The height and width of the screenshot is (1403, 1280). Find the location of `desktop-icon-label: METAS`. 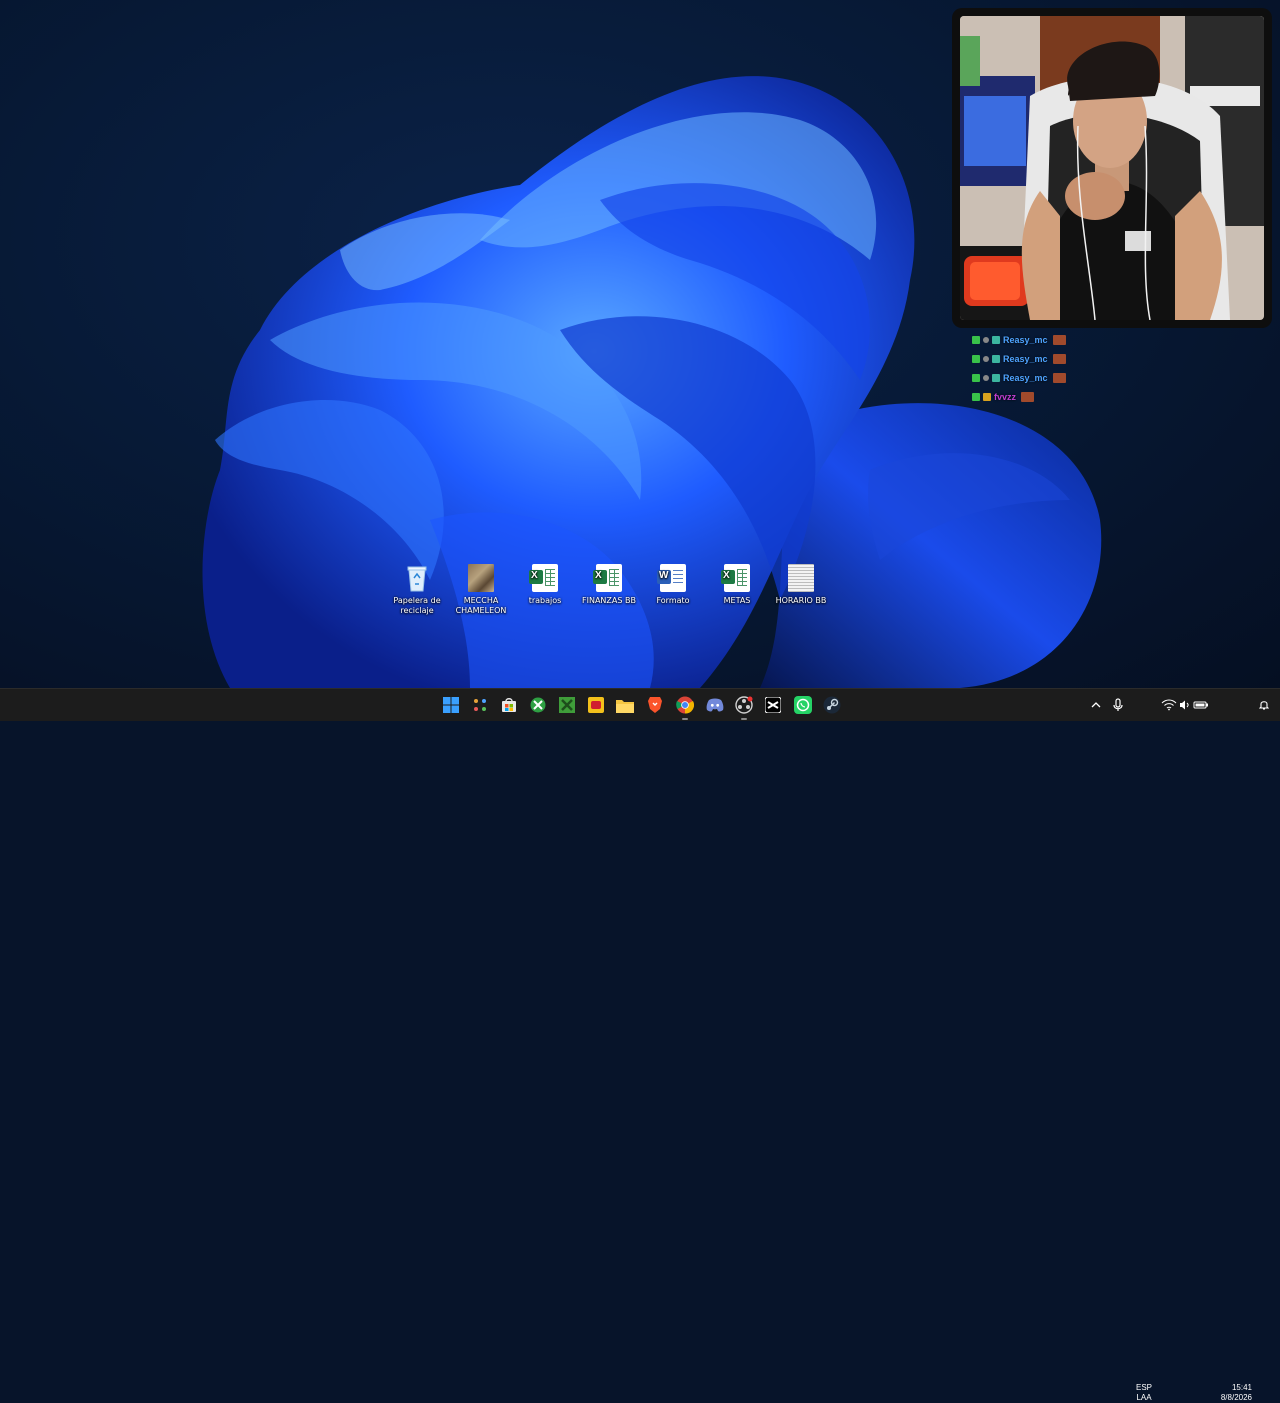

desktop-icon-label: METAS is located at coordinates (737, 600).